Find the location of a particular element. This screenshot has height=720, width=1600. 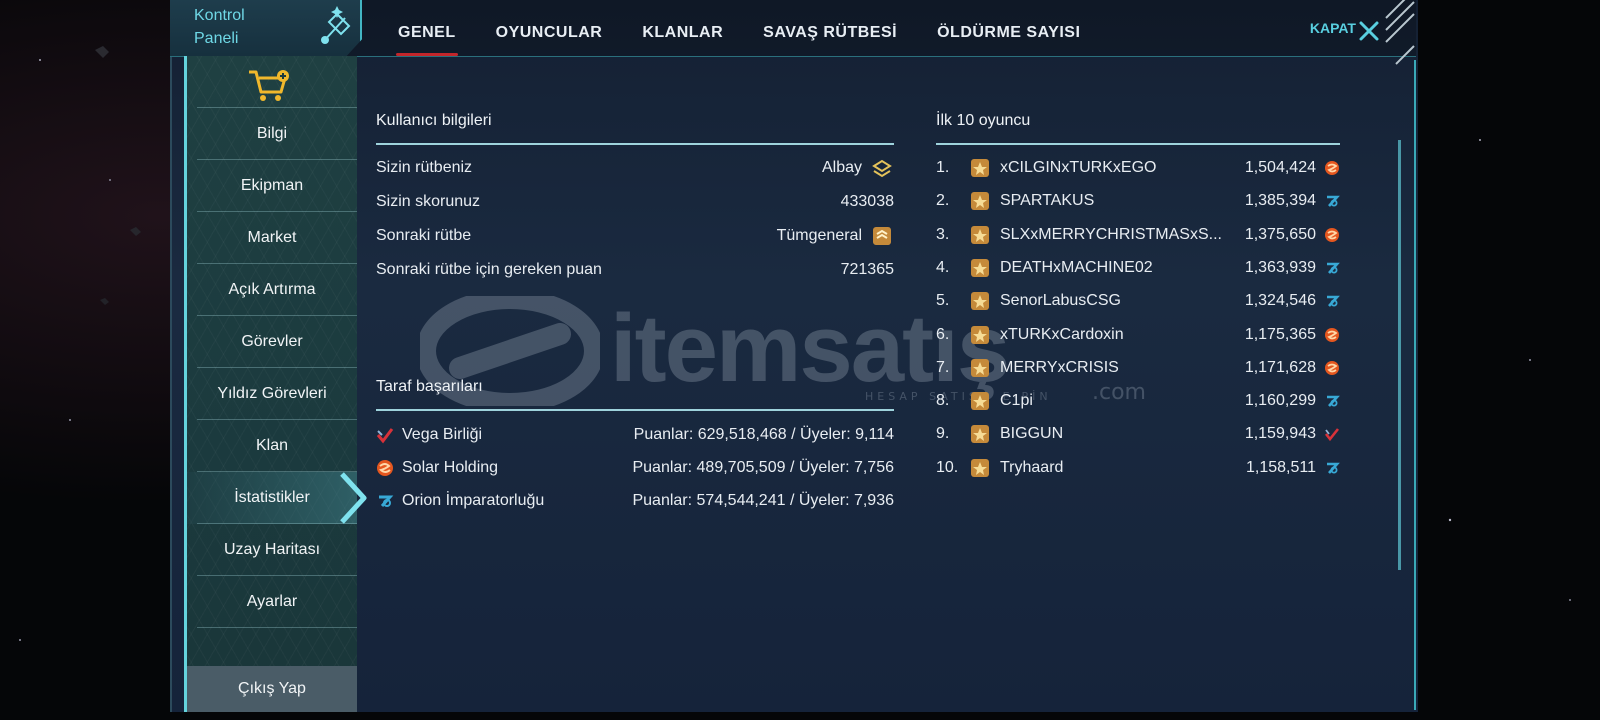

top10-player-name: BIGGUN is located at coordinates (1031, 434).